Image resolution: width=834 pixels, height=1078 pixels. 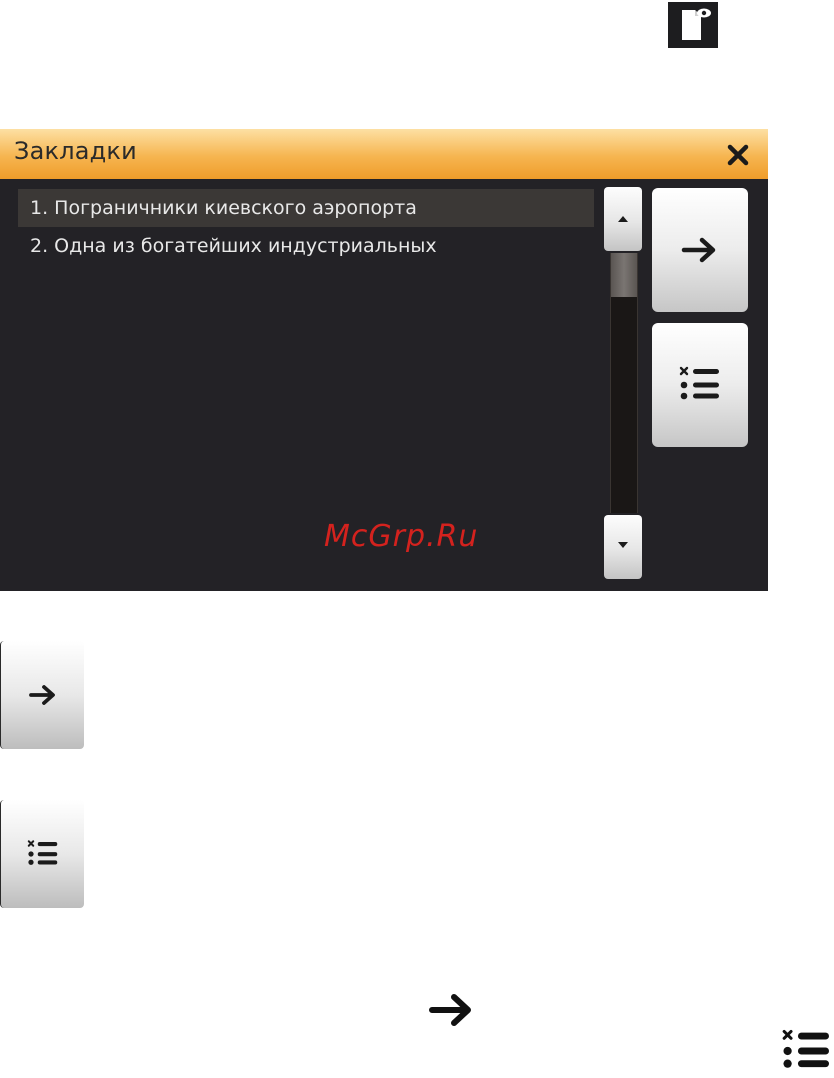 I want to click on dialog-header: Закладки, so click(x=384, y=154).